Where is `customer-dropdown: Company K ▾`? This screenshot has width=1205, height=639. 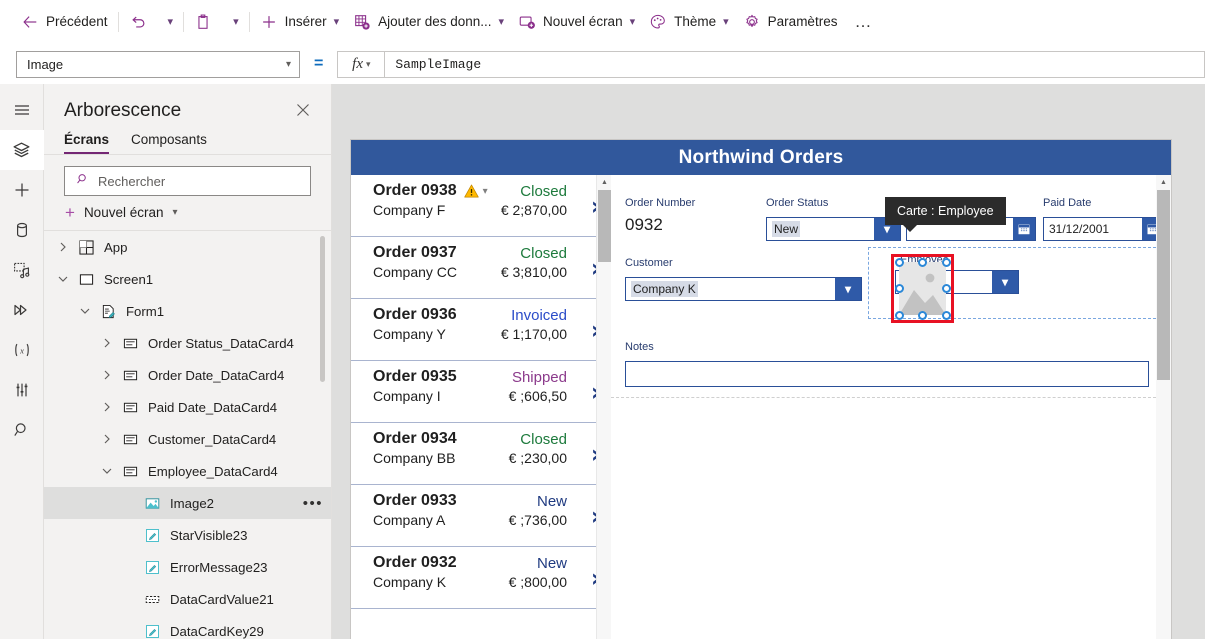 customer-dropdown: Company K ▾ is located at coordinates (743, 289).